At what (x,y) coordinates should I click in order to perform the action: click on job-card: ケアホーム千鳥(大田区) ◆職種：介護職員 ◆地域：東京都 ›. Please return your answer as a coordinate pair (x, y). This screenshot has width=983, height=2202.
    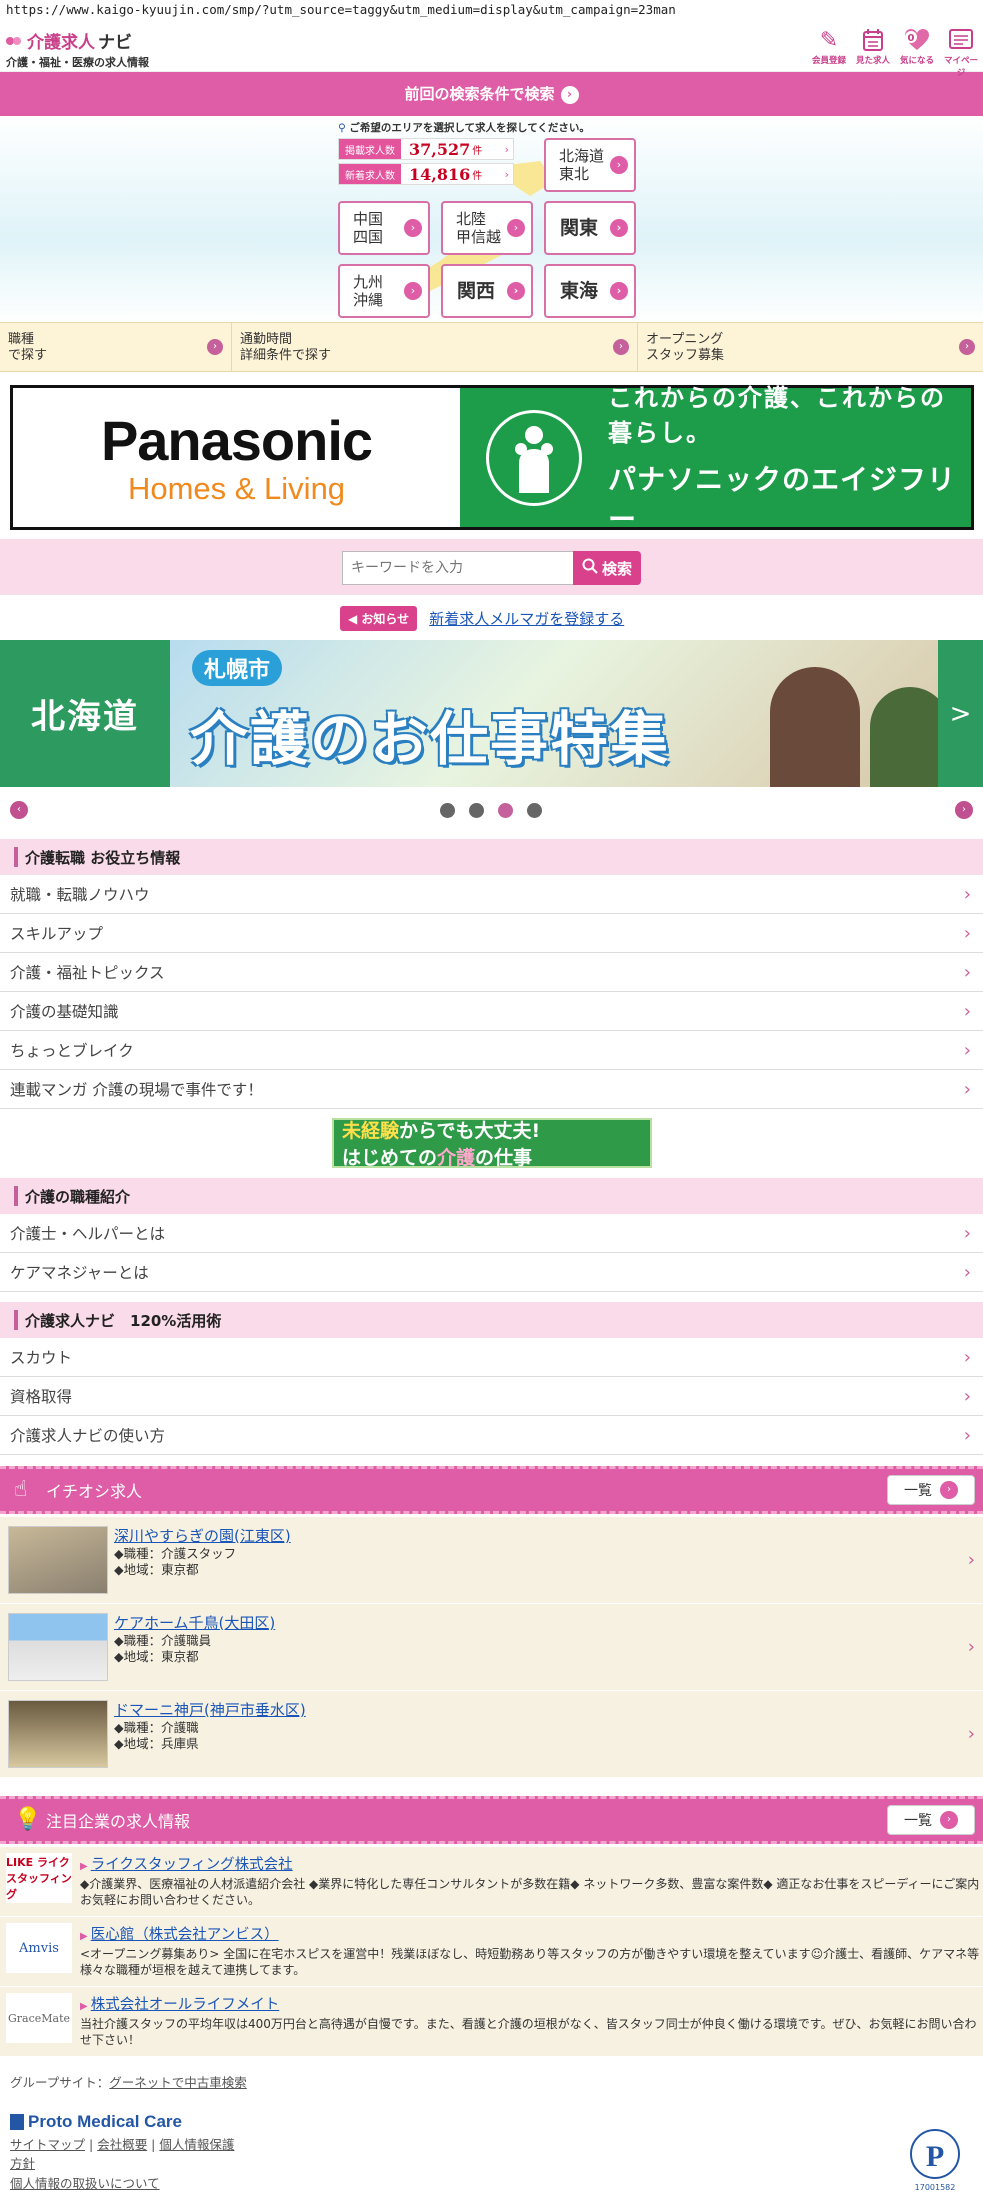
    Looking at the image, I should click on (491, 1647).